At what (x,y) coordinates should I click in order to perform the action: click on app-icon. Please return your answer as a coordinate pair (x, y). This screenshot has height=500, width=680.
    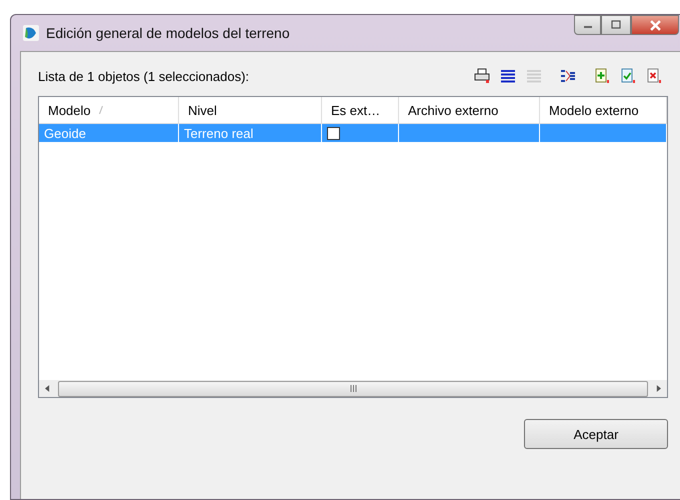
    Looking at the image, I should click on (31, 33).